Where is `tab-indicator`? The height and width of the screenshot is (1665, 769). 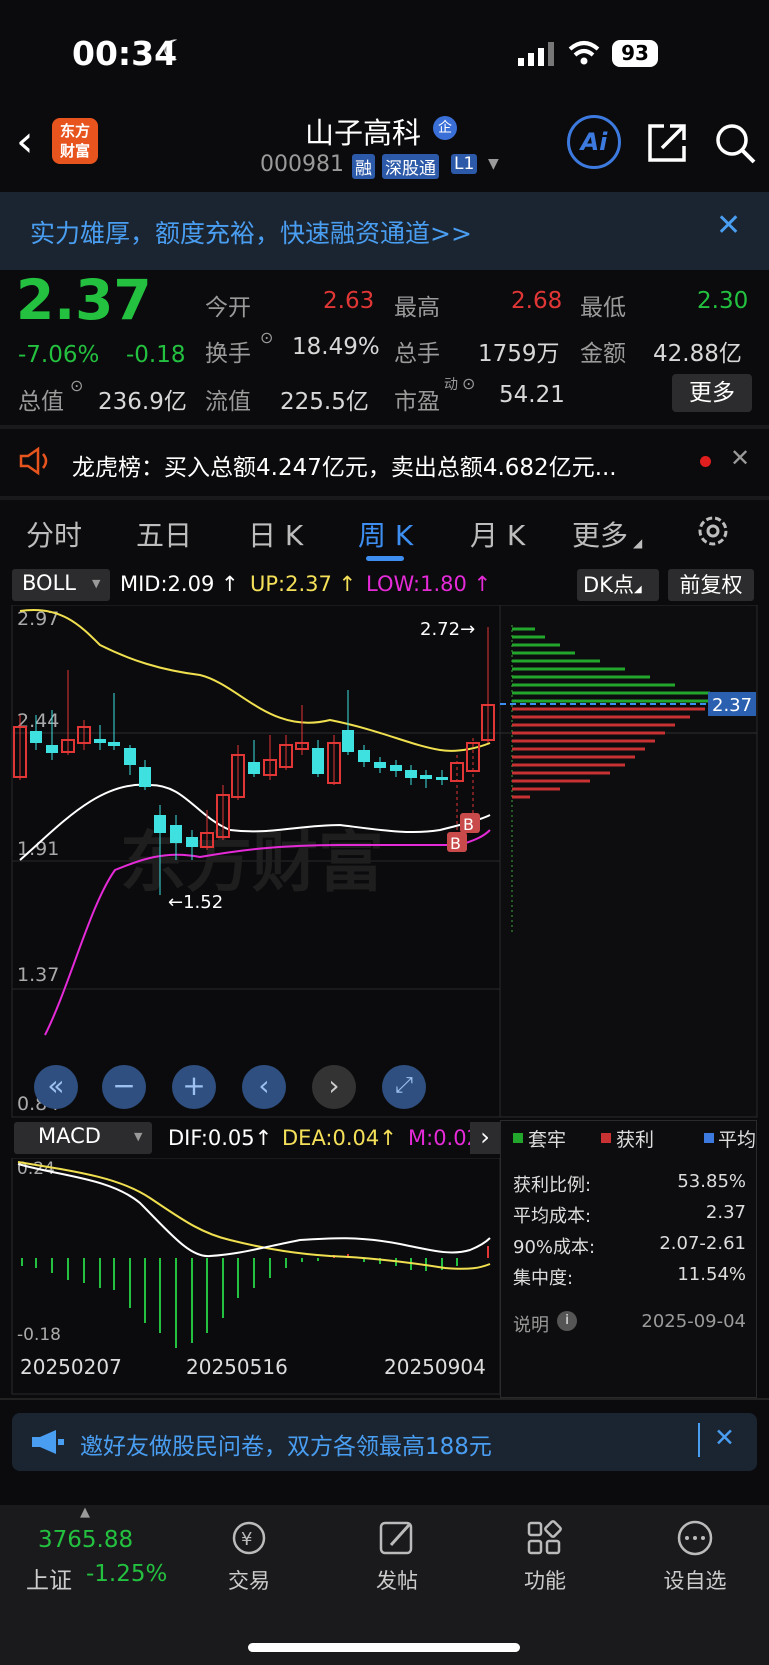 tab-indicator is located at coordinates (385, 558).